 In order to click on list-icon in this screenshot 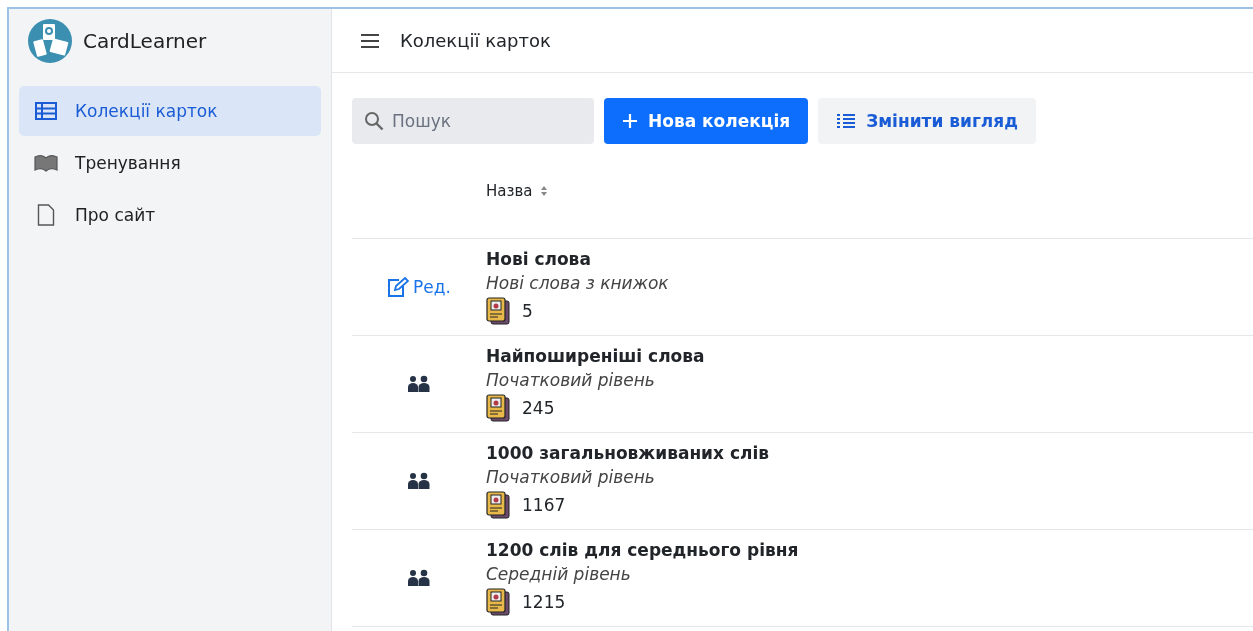, I will do `click(846, 121)`.